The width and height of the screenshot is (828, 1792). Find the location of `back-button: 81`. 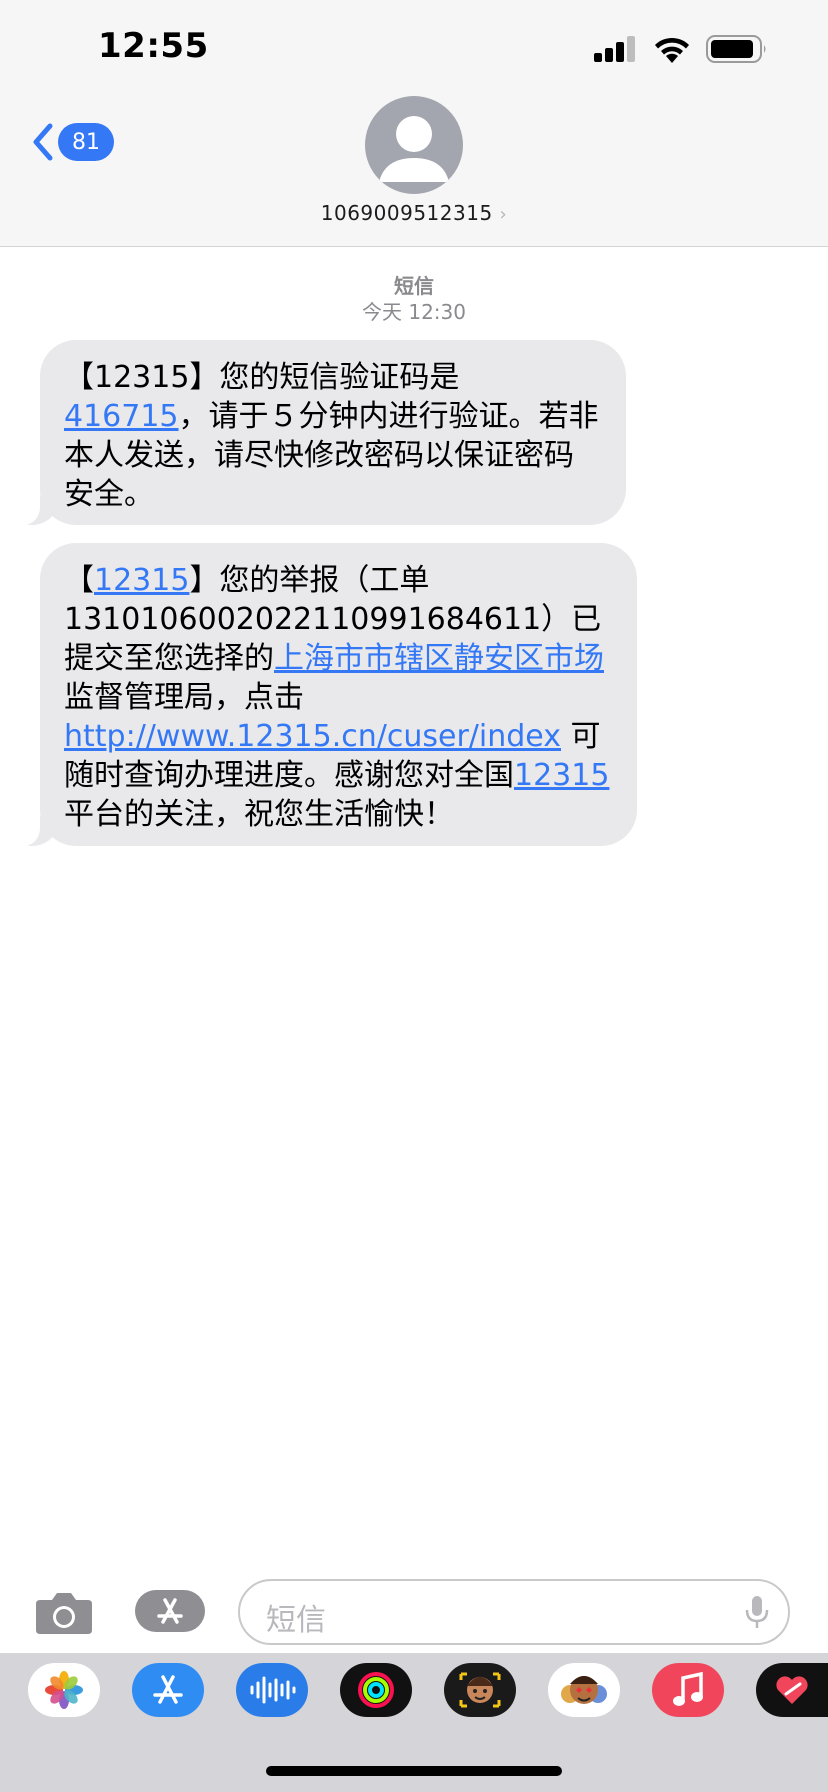

back-button: 81 is located at coordinates (72, 142).